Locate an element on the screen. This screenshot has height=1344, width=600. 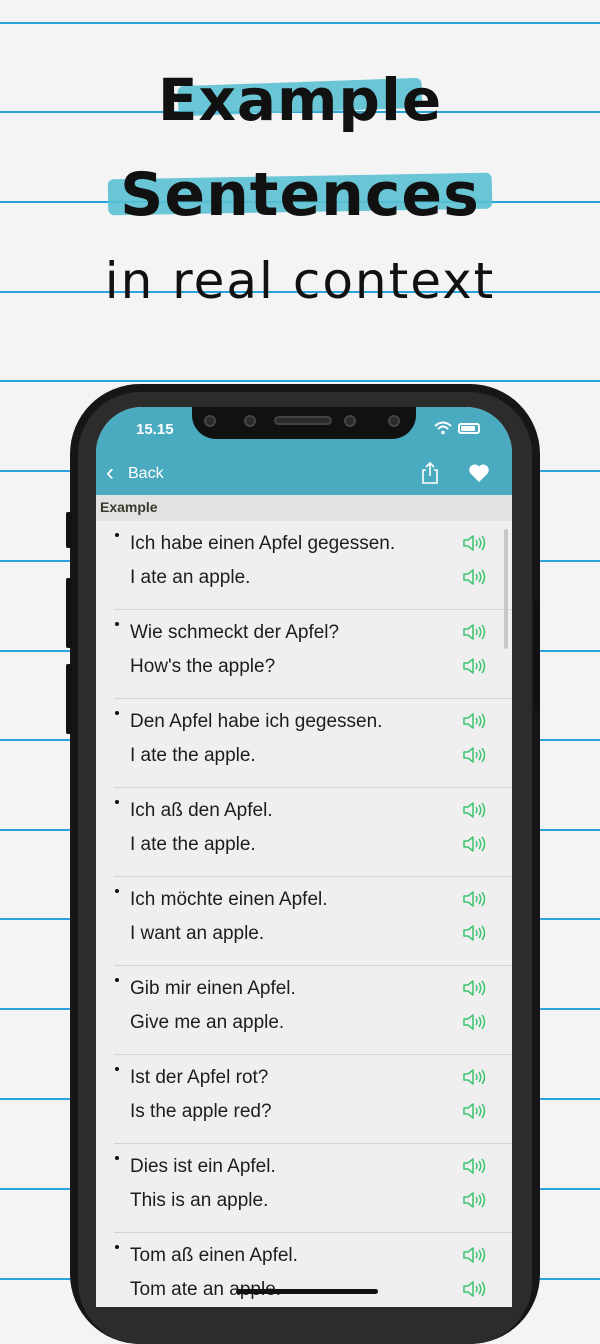
notch is located at coordinates (304, 423).